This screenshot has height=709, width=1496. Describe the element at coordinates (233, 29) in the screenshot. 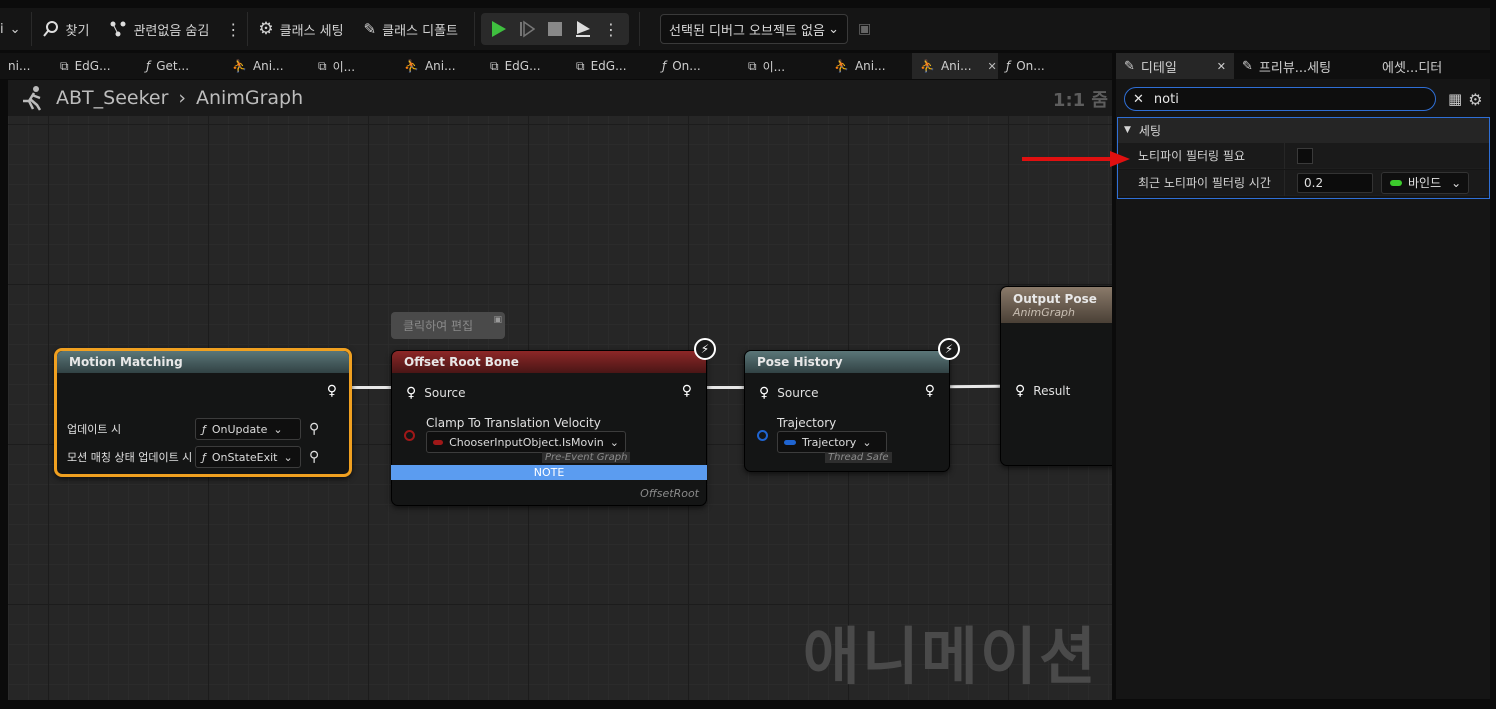

I see `more-options-icon: ⋮` at that location.